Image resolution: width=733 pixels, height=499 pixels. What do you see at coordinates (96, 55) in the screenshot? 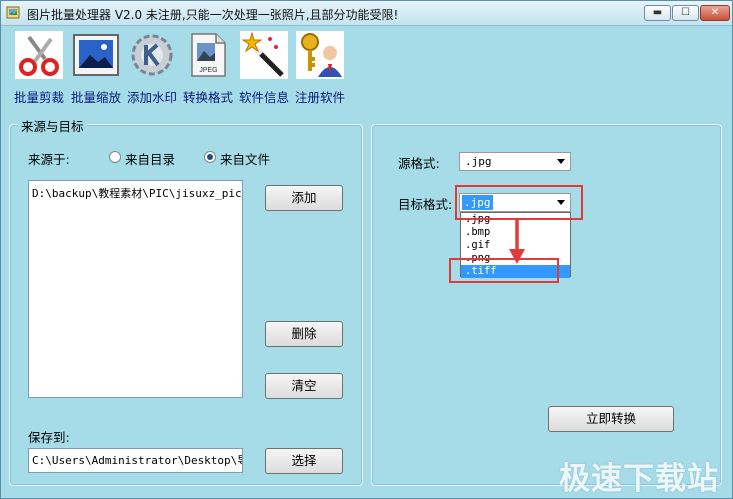
I see `picture-icon` at bounding box center [96, 55].